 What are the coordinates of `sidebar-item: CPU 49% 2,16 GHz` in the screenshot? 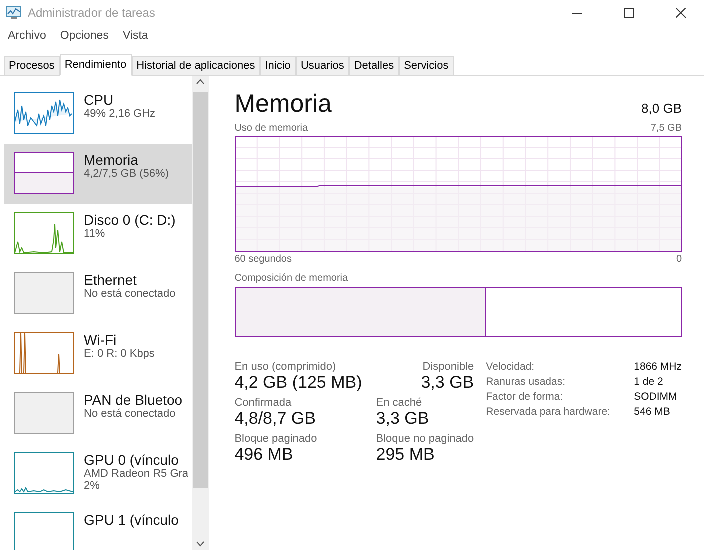 It's located at (98, 114).